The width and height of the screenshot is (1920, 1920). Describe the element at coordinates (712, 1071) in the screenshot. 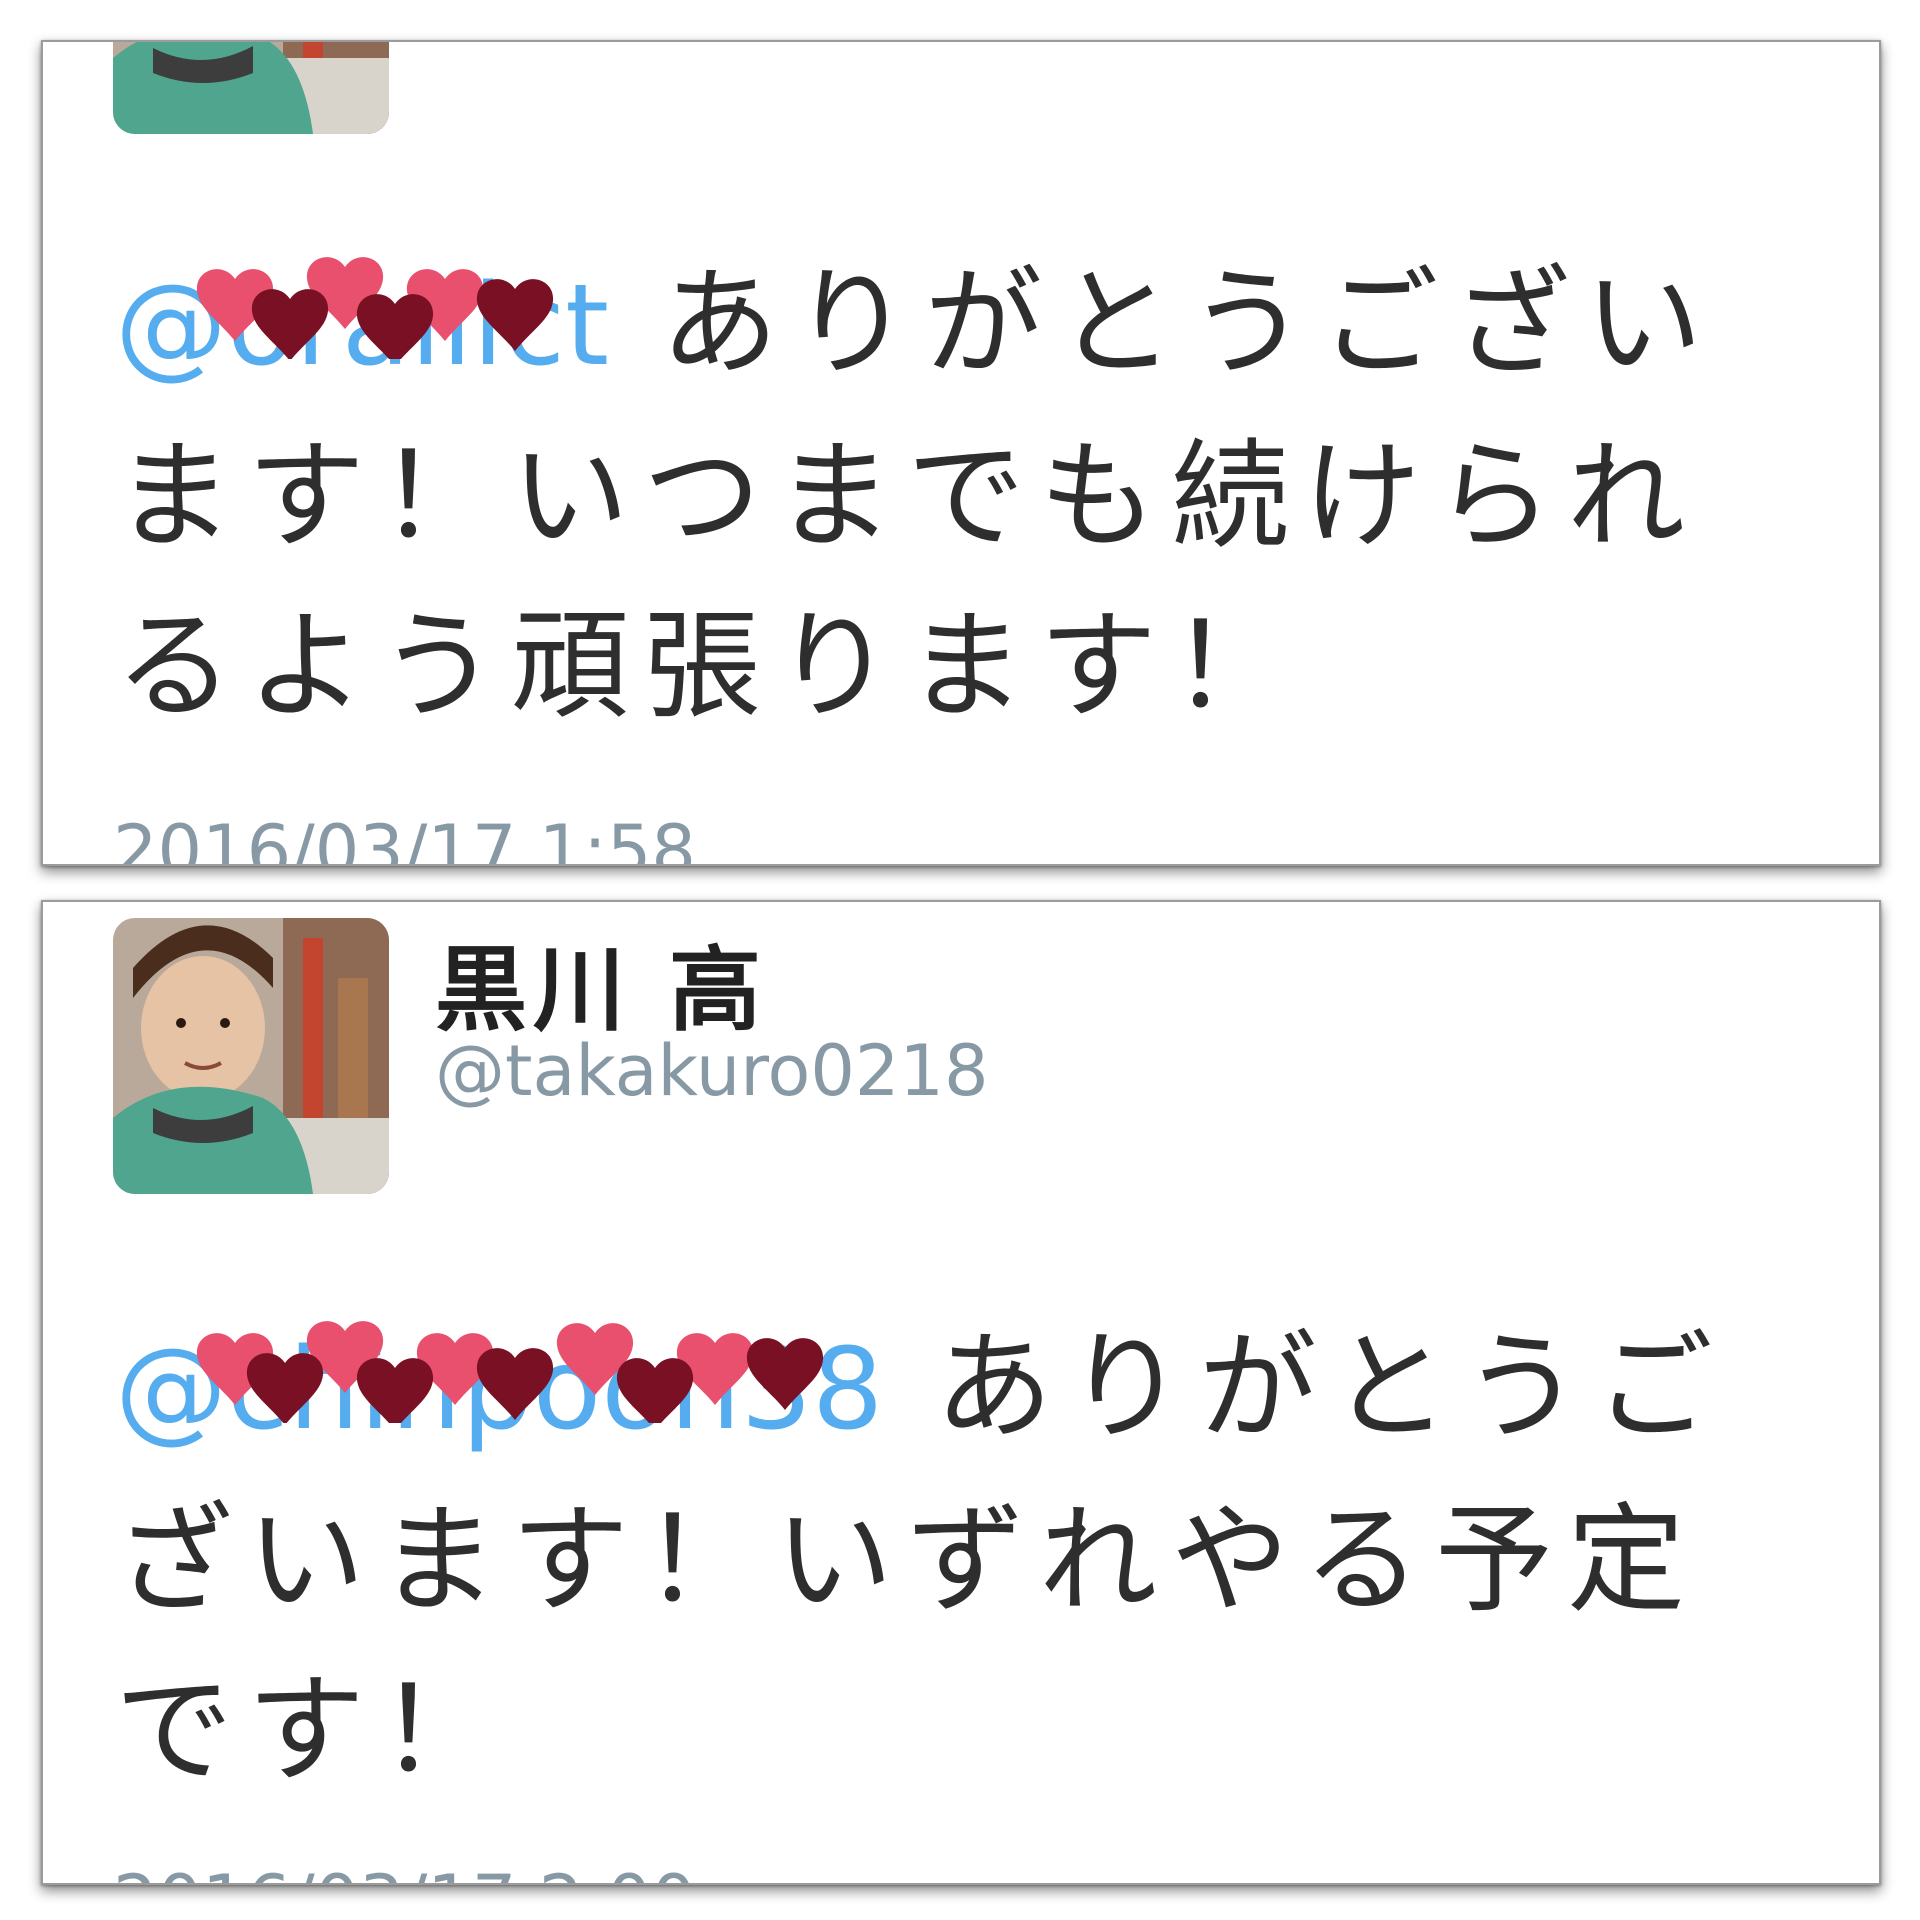

I see `user-handle: @takakuro0218` at that location.